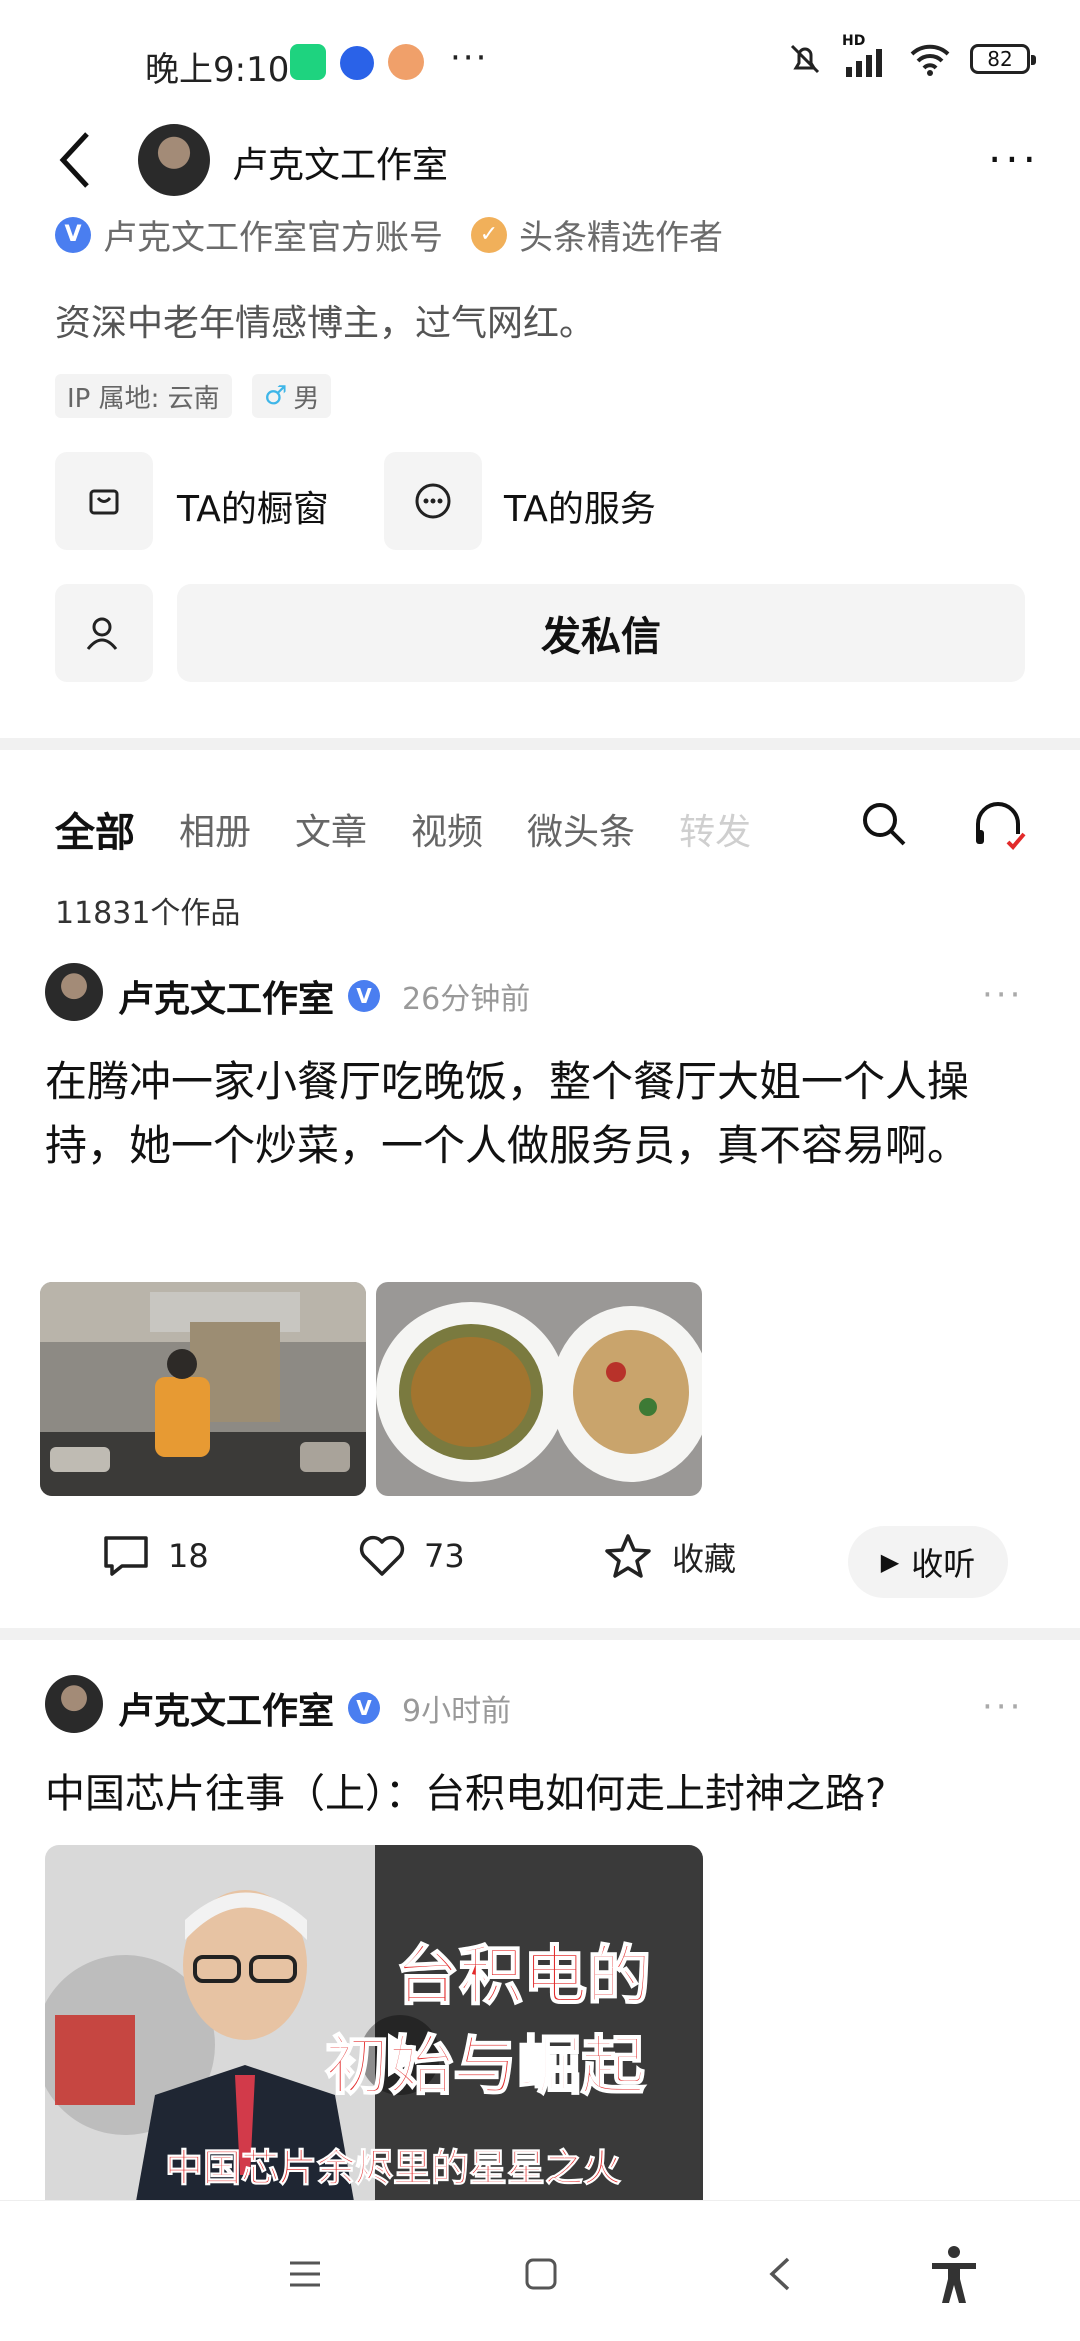  I want to click on status-more-icon: ···, so click(469, 58).